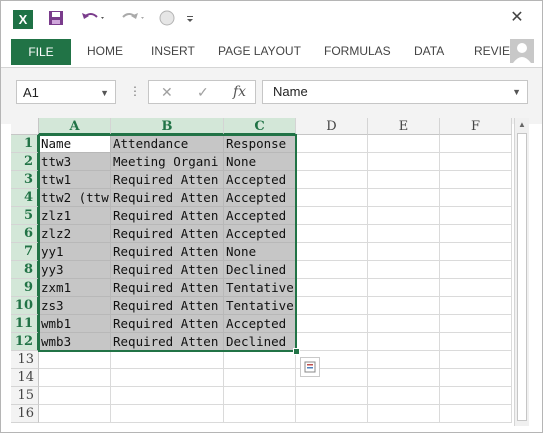 The width and height of the screenshot is (543, 433). Describe the element at coordinates (516, 92) in the screenshot. I see `expand-formula-bar-icon: ▼` at that location.